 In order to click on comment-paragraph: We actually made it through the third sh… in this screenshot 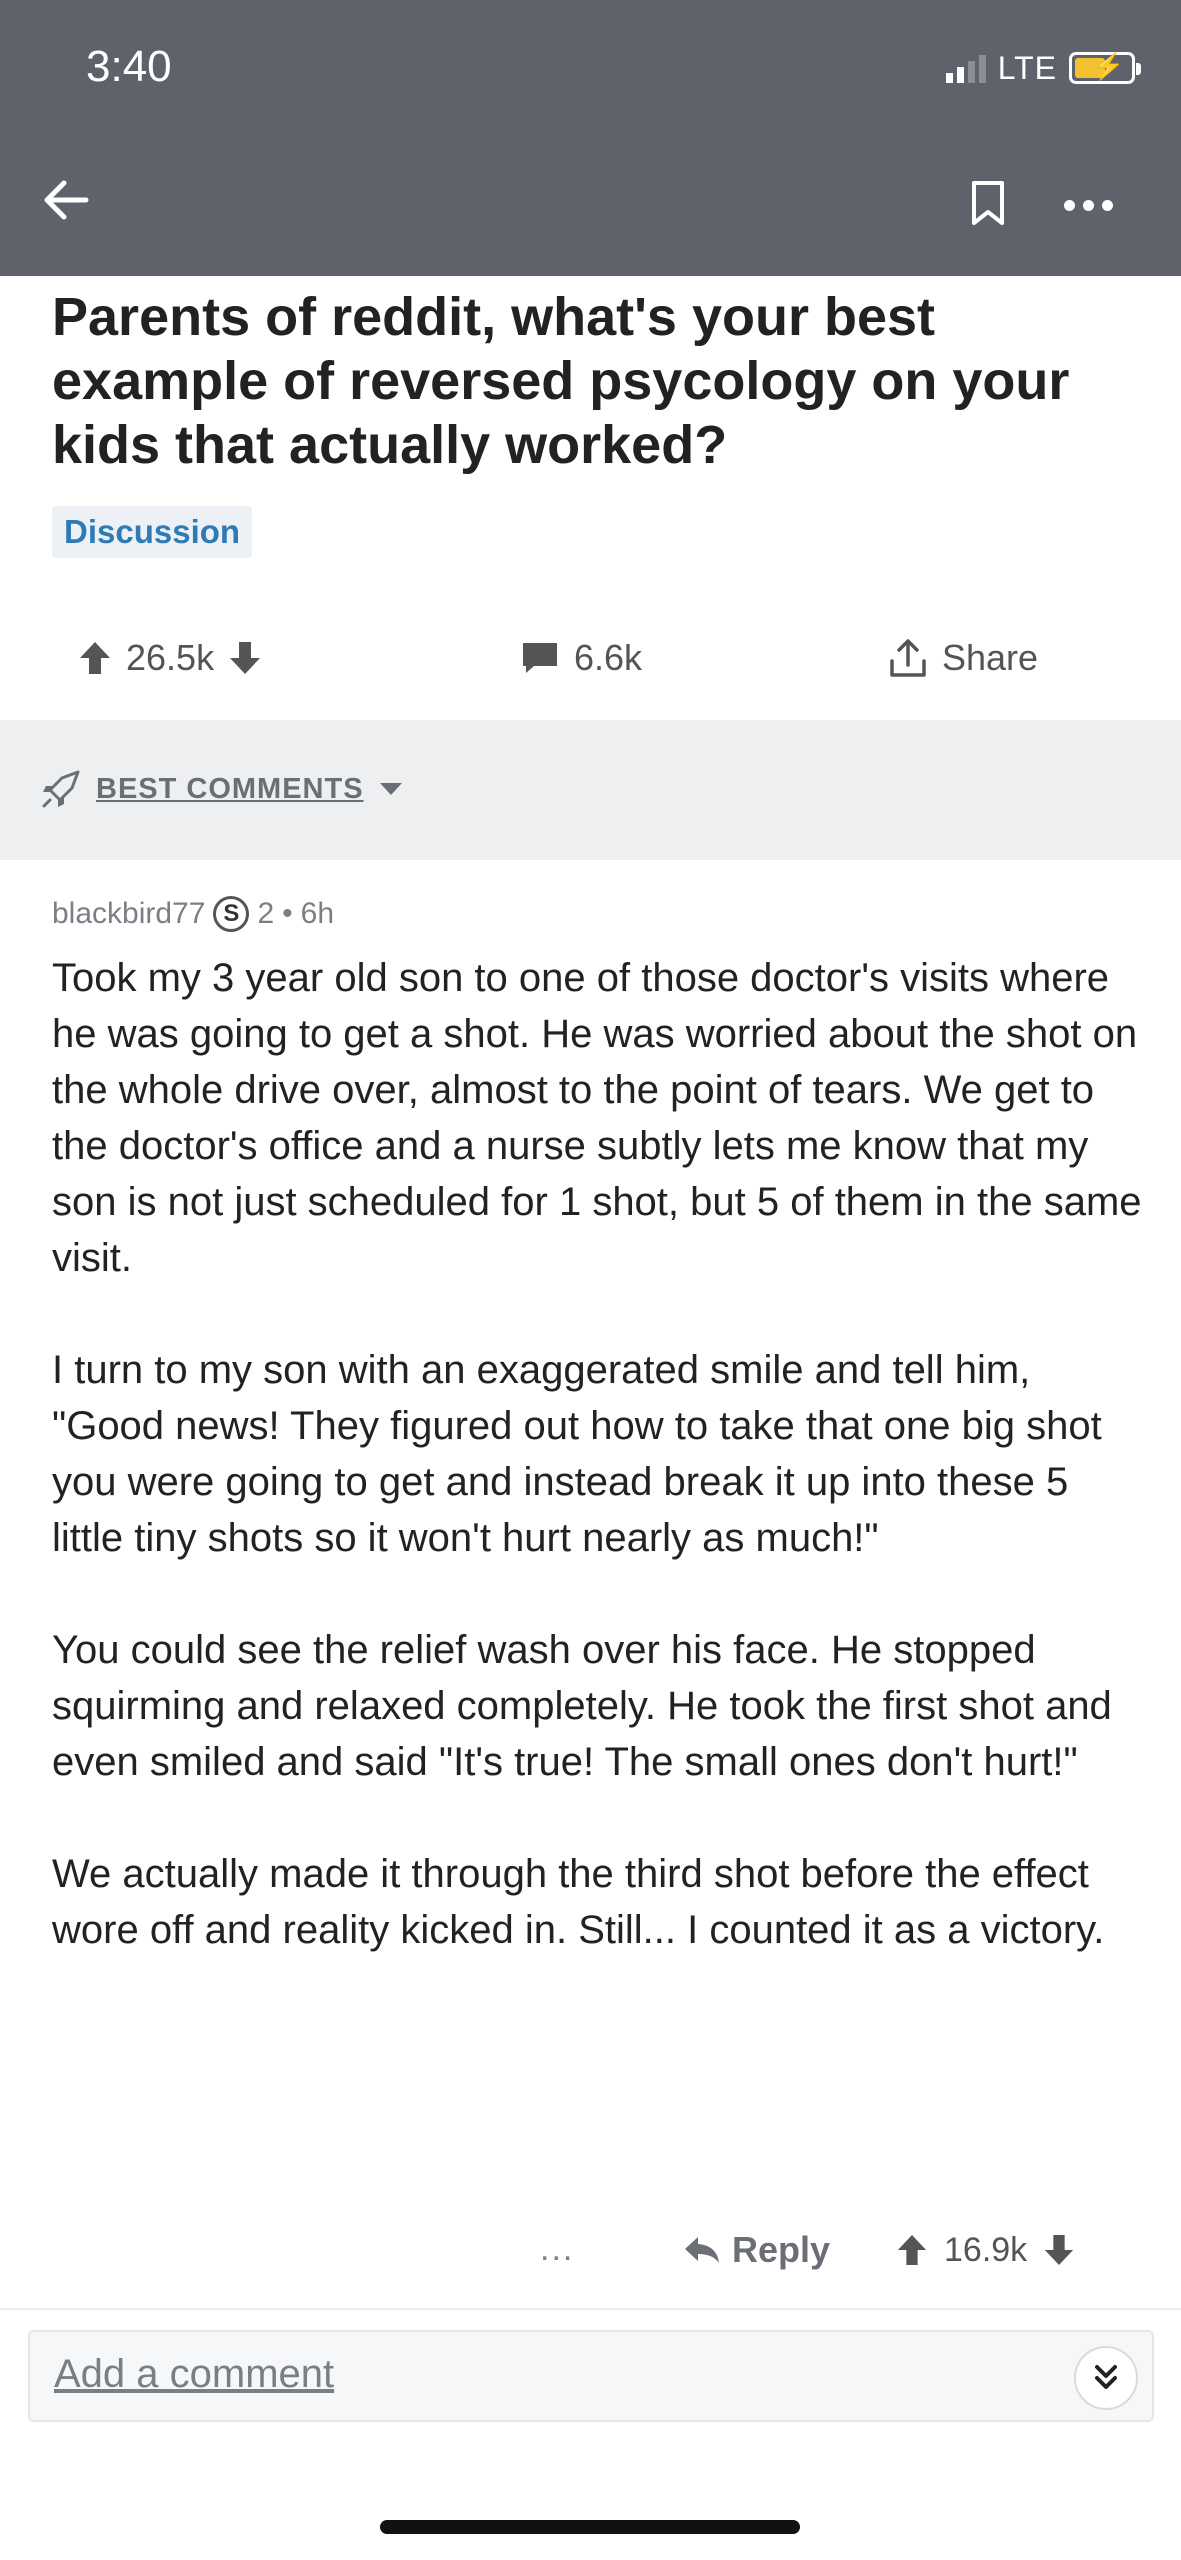, I will do `click(578, 1902)`.